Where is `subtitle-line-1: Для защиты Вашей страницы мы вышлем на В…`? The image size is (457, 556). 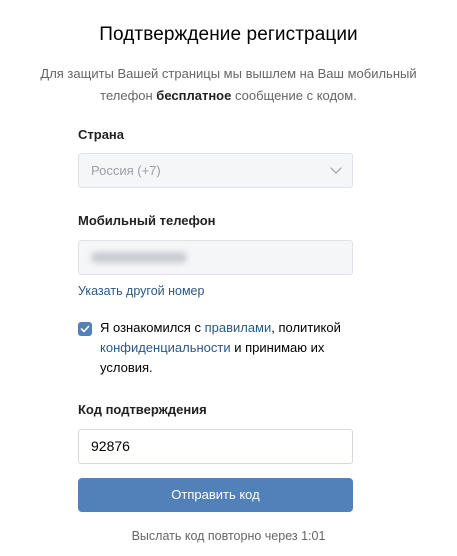
subtitle-line-1: Для защиты Вашей страницы мы вышлем на В… is located at coordinates (228, 73).